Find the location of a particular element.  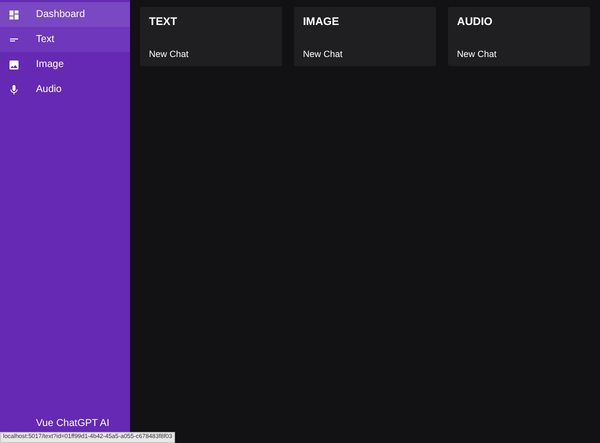

card-title: AUDIO is located at coordinates (475, 22).